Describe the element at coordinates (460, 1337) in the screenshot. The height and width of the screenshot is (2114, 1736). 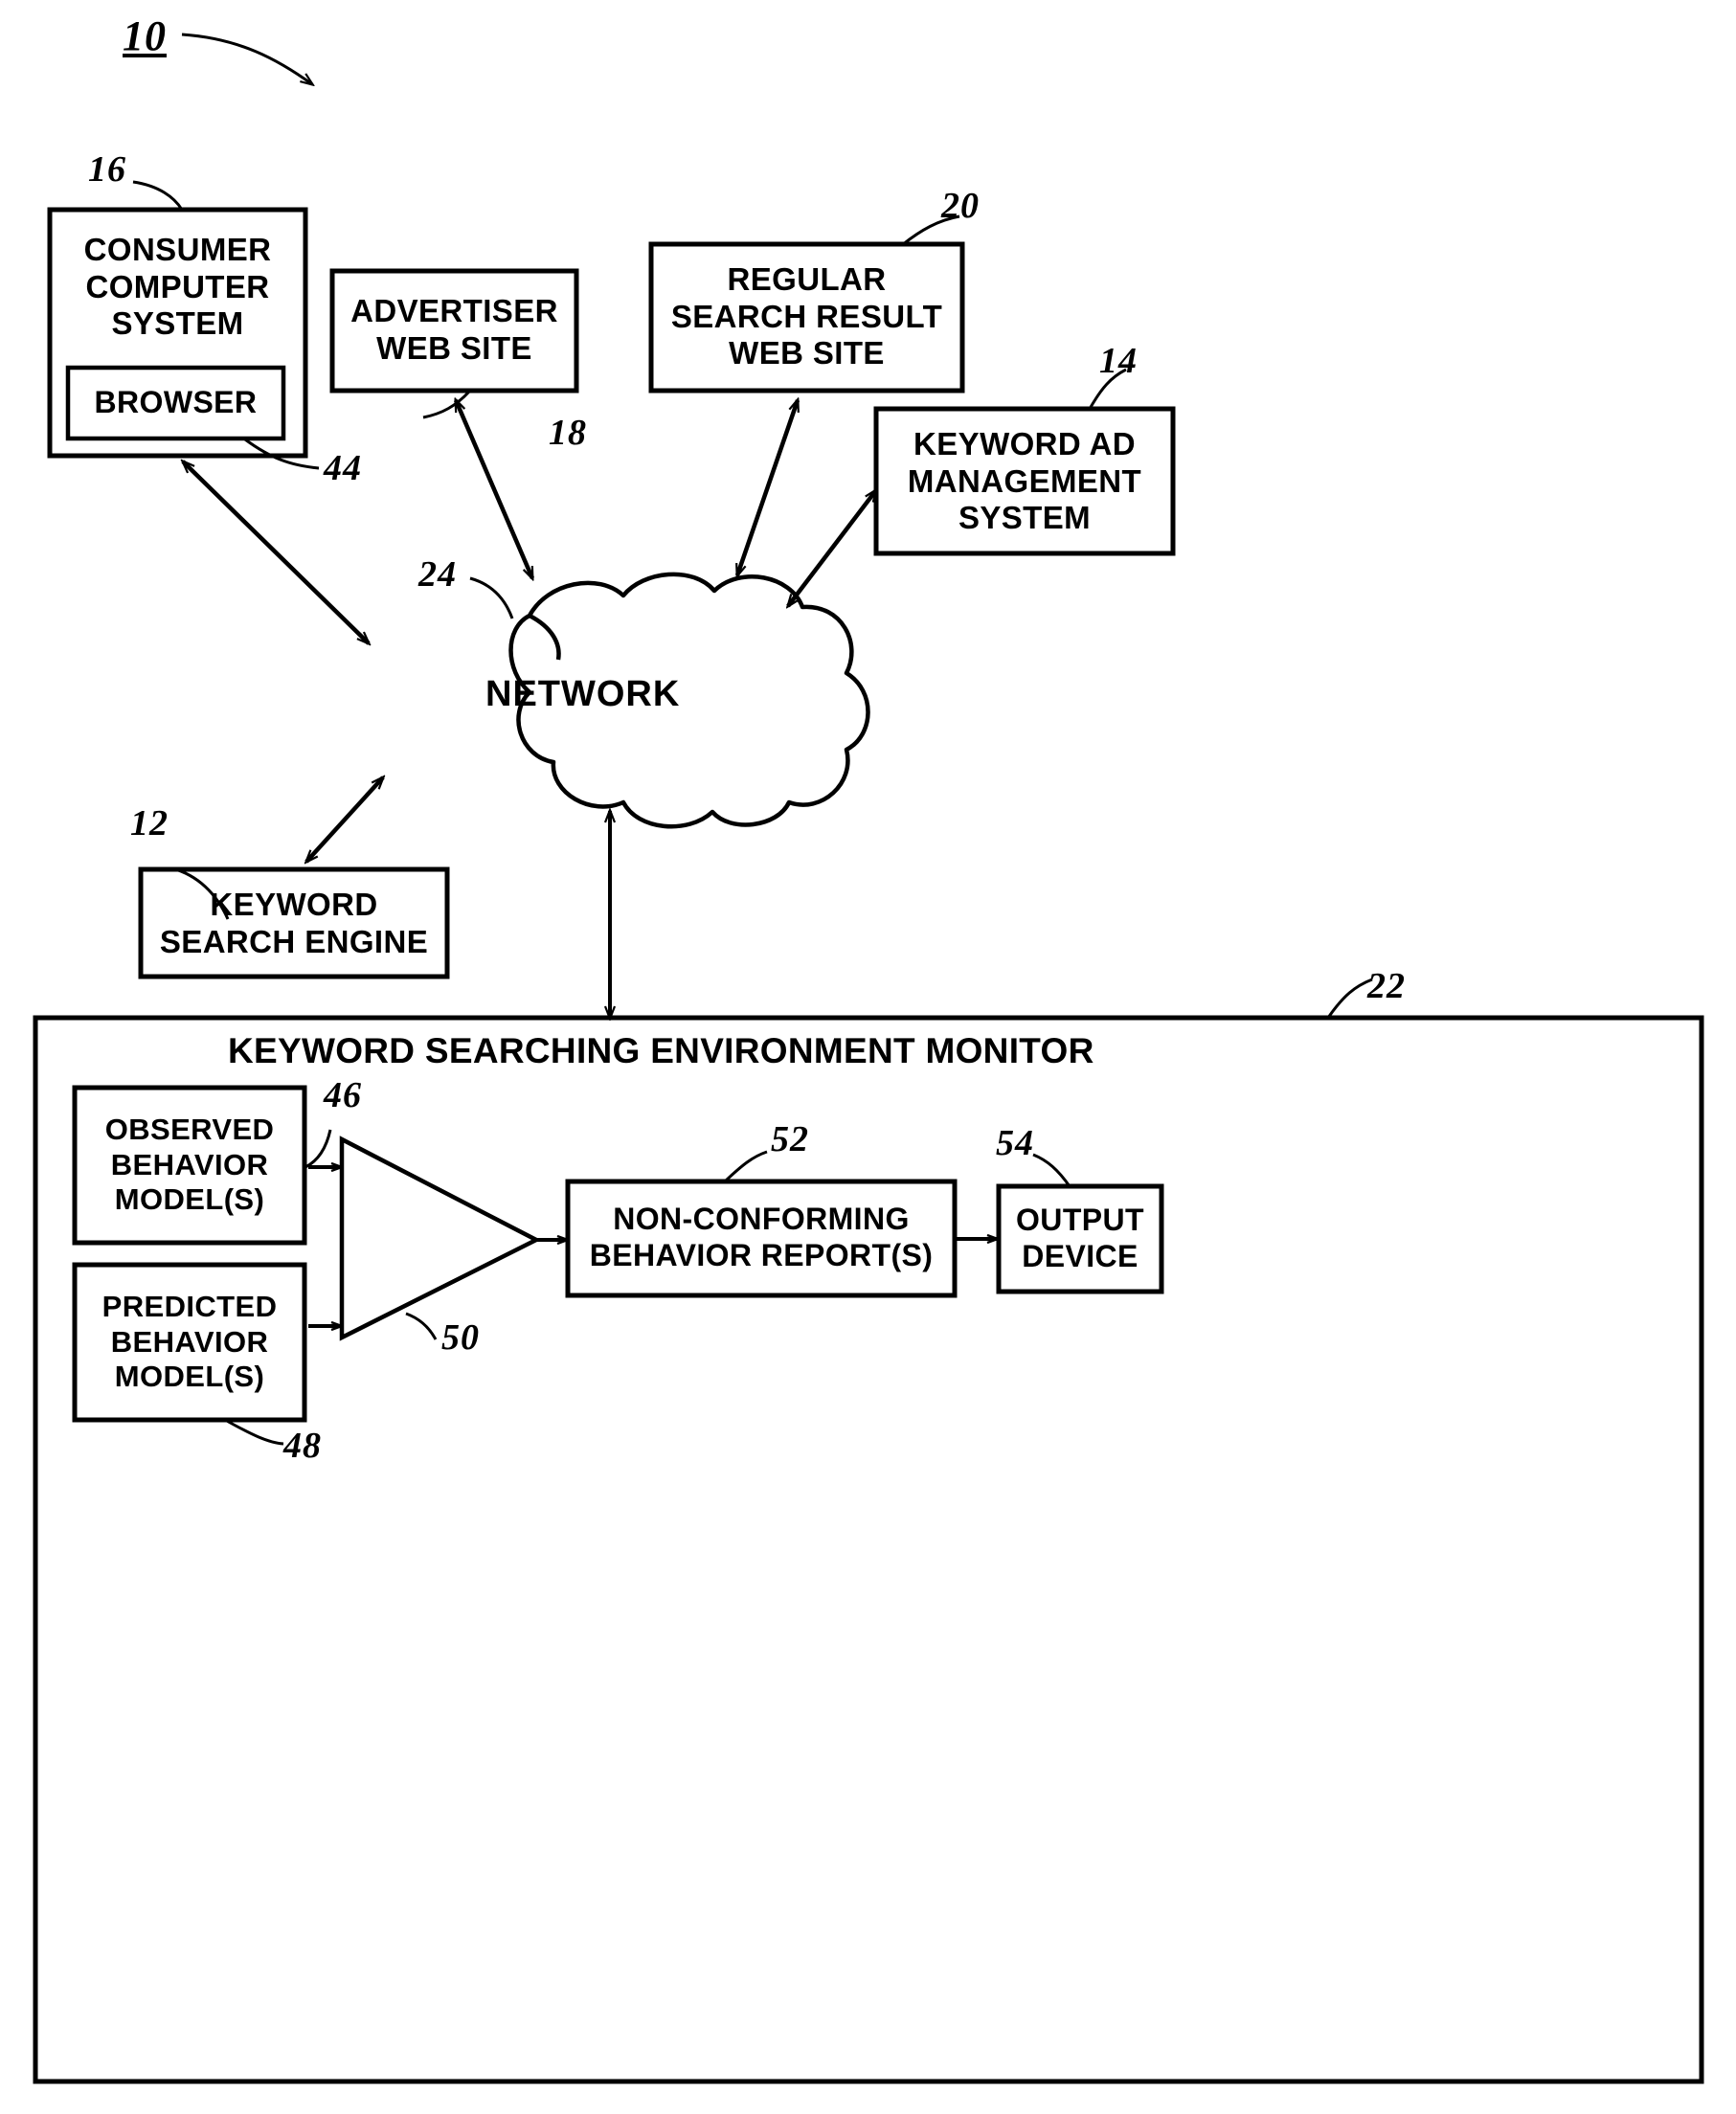
I see `ref-number-50: 50` at that location.